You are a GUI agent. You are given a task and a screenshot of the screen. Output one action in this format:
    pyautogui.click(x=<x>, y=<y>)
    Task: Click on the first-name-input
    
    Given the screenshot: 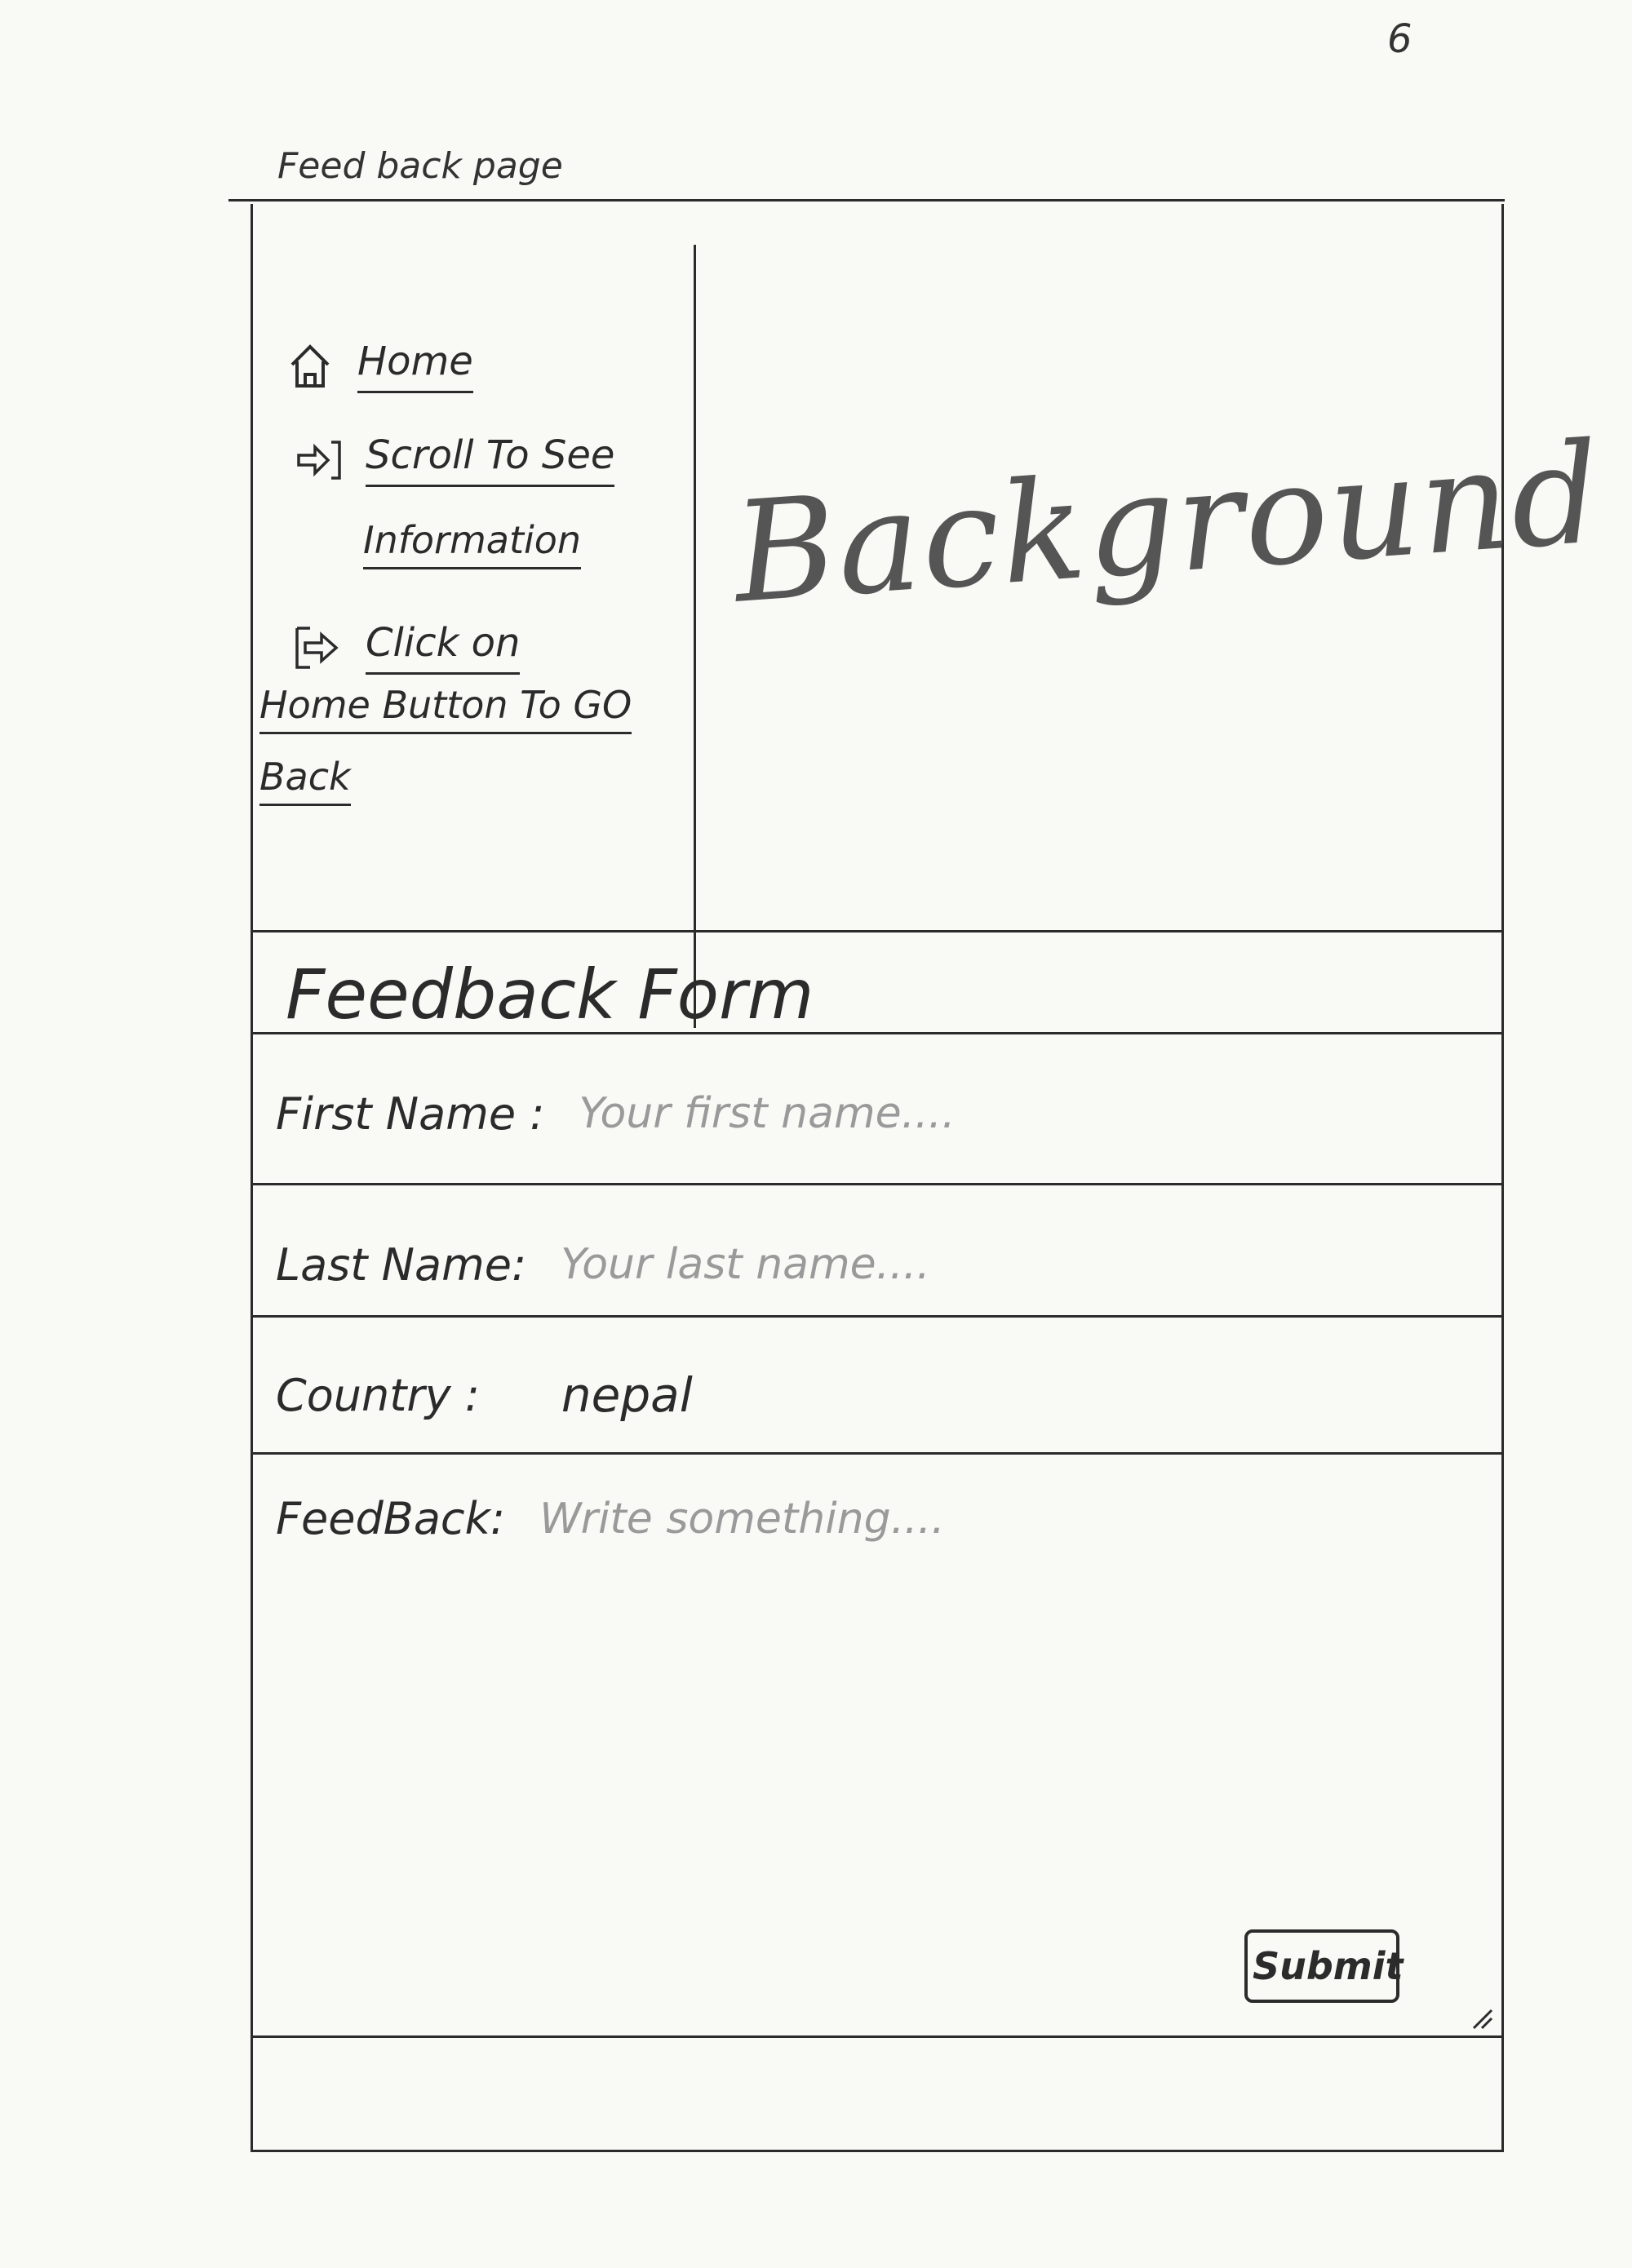 What is the action you would take?
    pyautogui.click(x=987, y=1113)
    